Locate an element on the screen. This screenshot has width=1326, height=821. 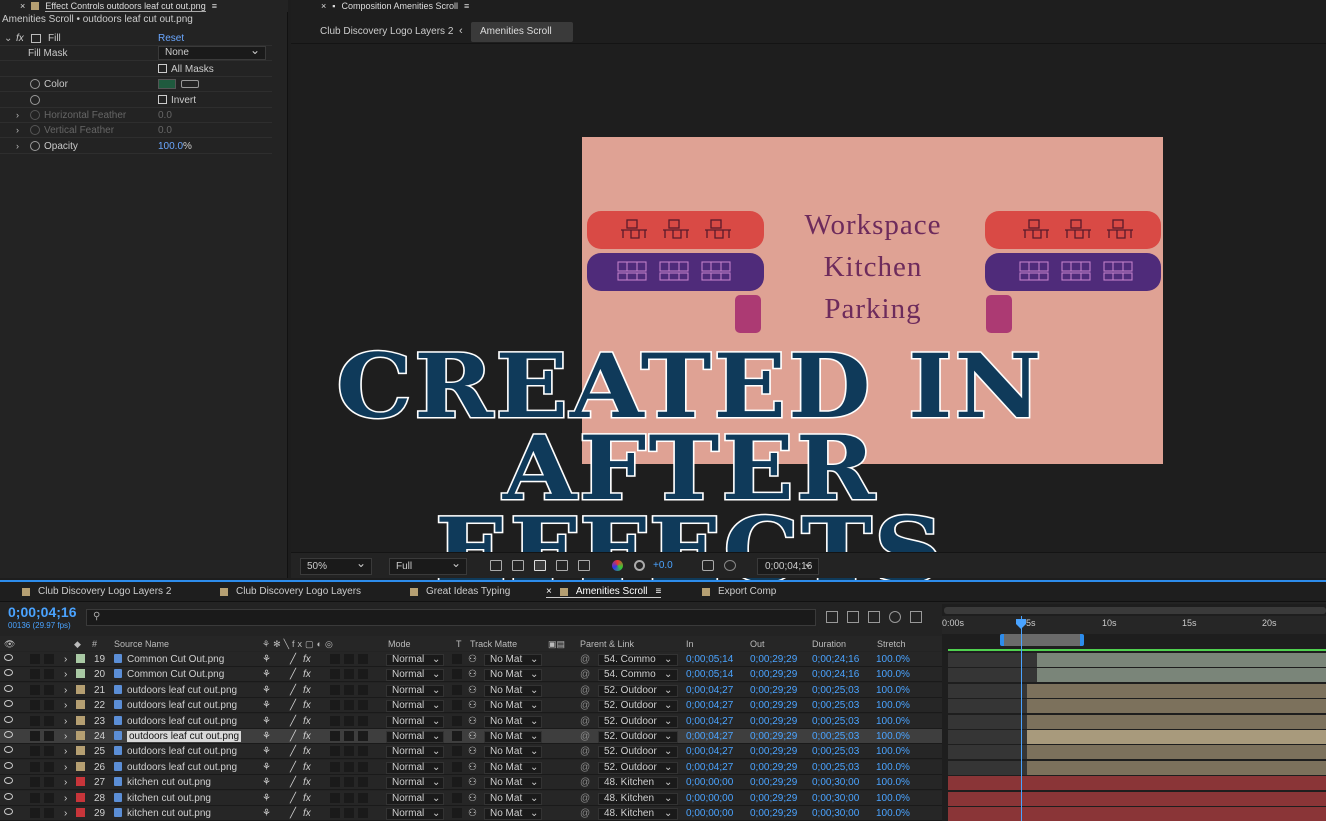
invert-checkbox: Invert is located at coordinates (177, 100).